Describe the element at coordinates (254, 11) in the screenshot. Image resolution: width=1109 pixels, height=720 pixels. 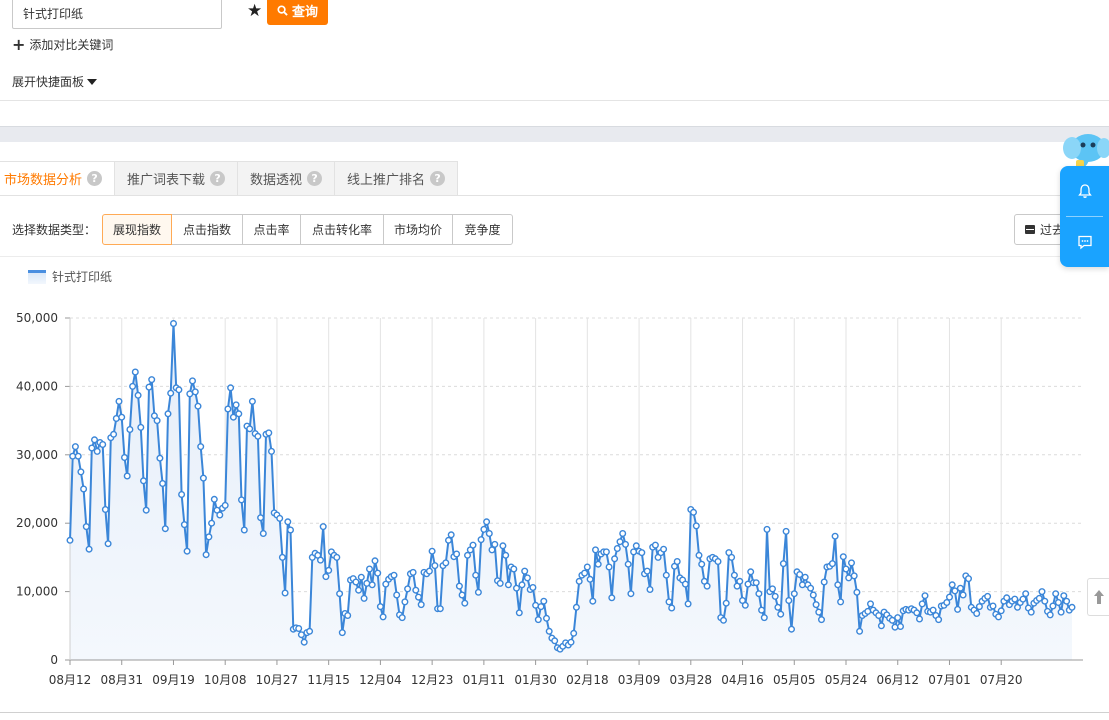
I see `star-icon: ★` at that location.